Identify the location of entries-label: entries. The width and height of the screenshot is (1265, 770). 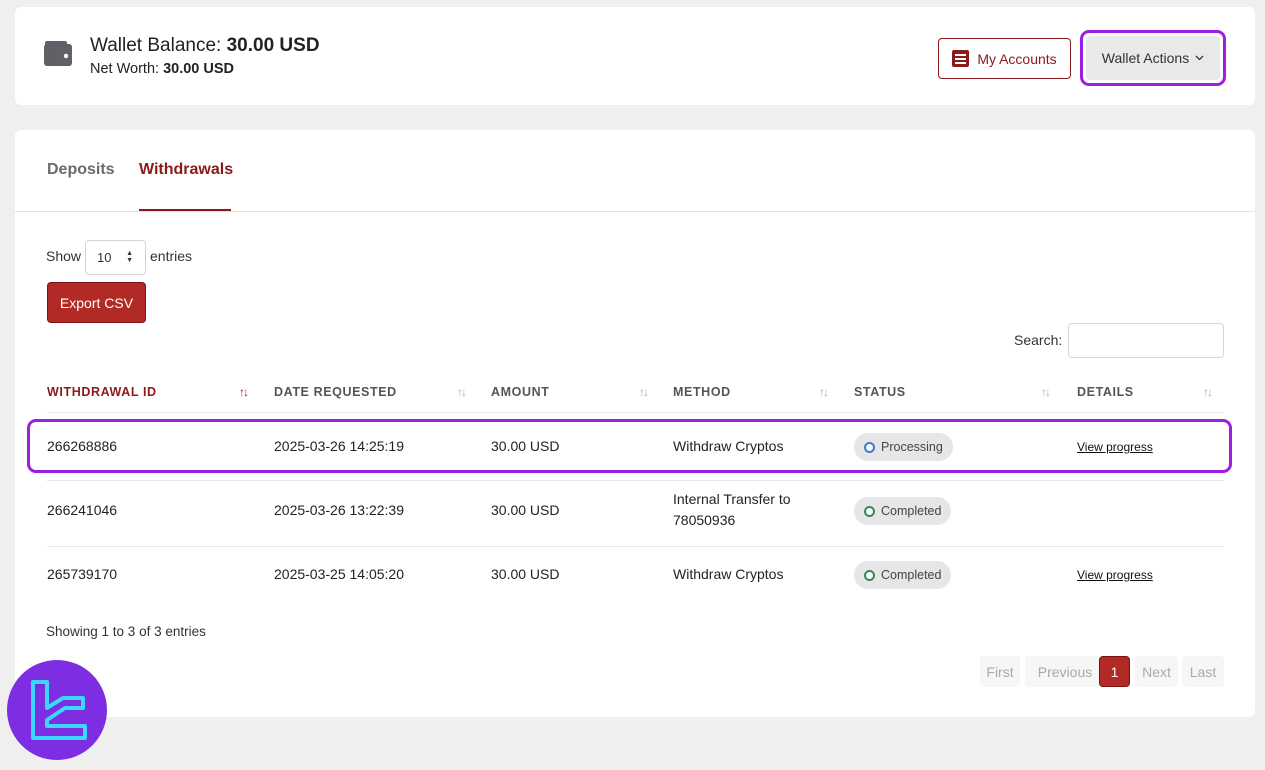
(171, 256).